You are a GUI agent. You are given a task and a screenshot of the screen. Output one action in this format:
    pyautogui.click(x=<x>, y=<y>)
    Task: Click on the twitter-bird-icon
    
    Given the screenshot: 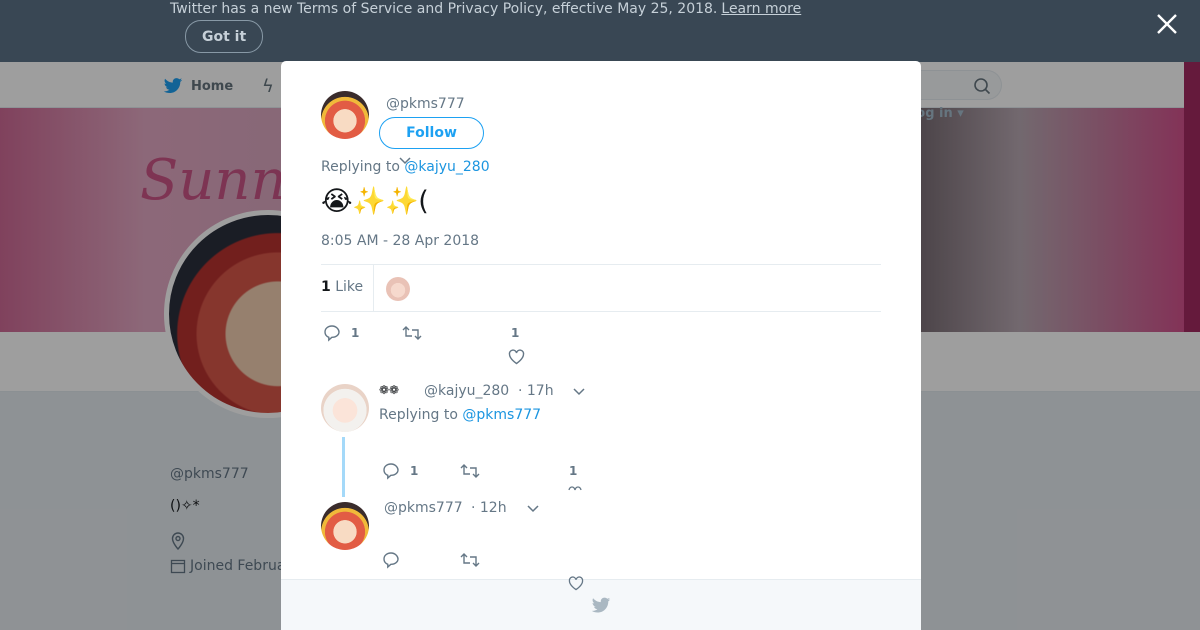 What is the action you would take?
    pyautogui.click(x=601, y=605)
    